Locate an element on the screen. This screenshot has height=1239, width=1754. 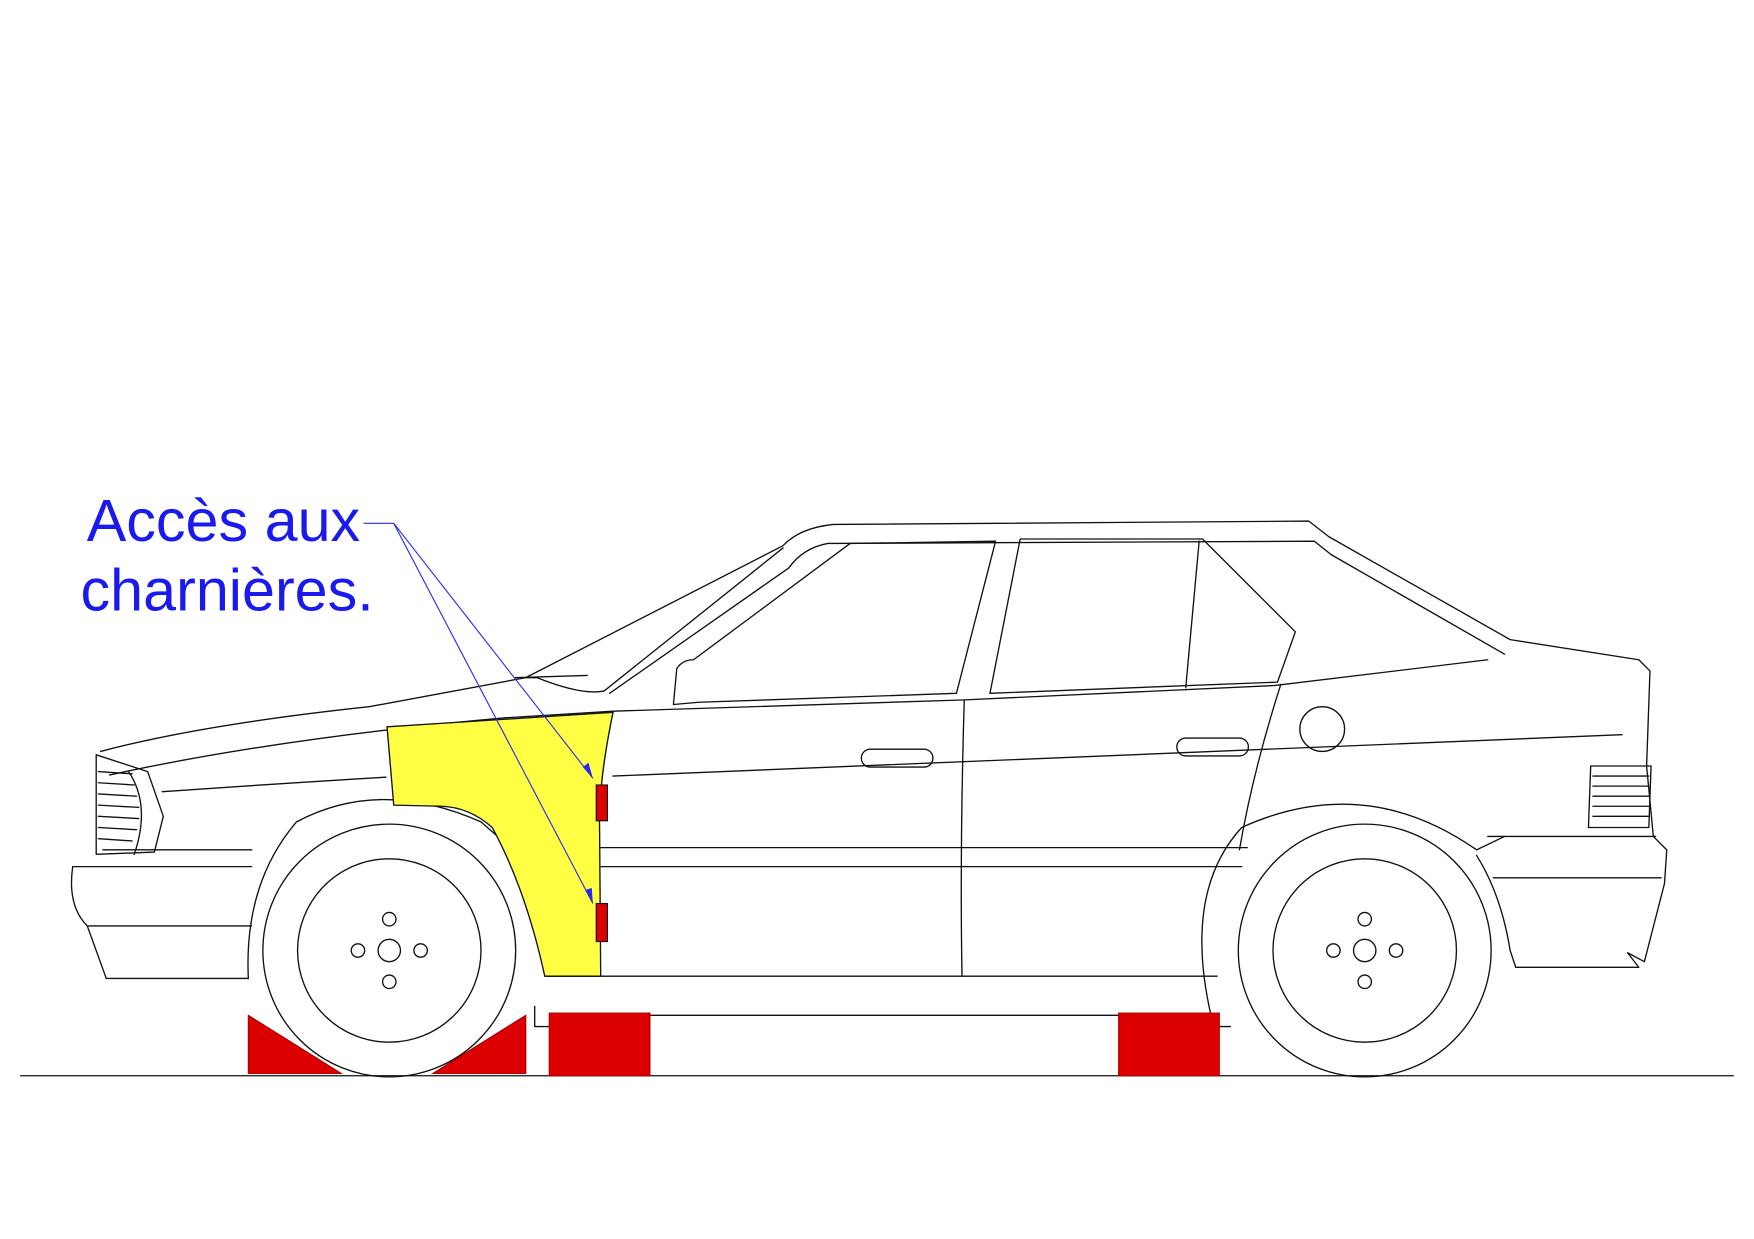
jack-stand-rear is located at coordinates (1169, 1044).